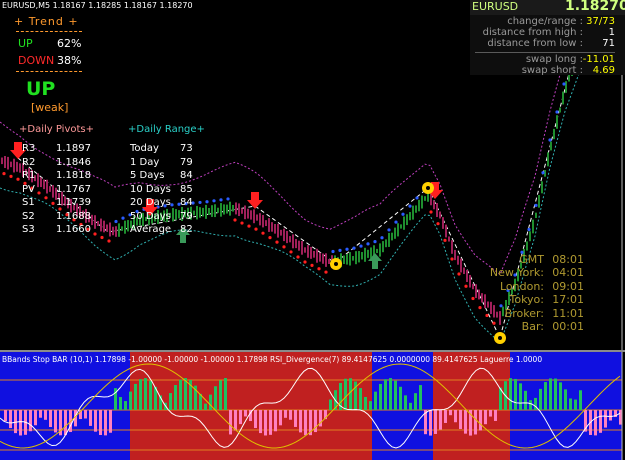 The image size is (625, 460). What do you see at coordinates (336, 264) in the screenshot?
I see `signal-center` at bounding box center [336, 264].